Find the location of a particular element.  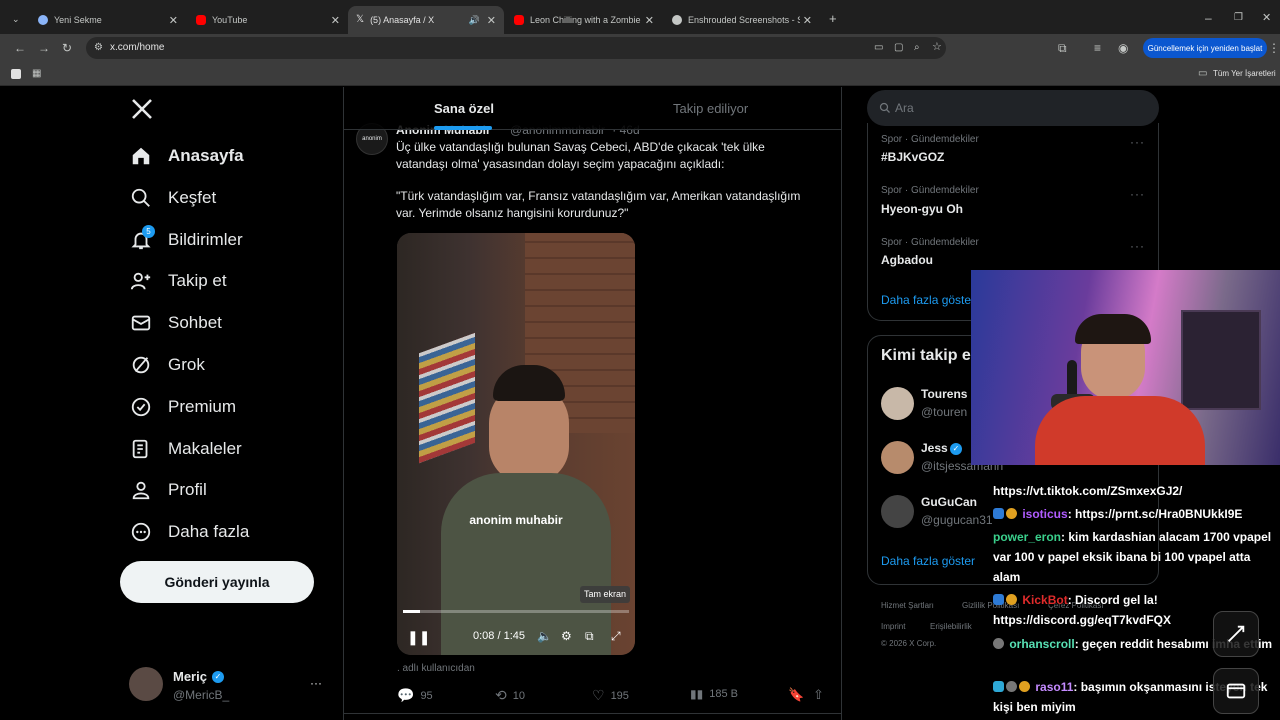

nav-label: Premium is located at coordinates (202, 406).